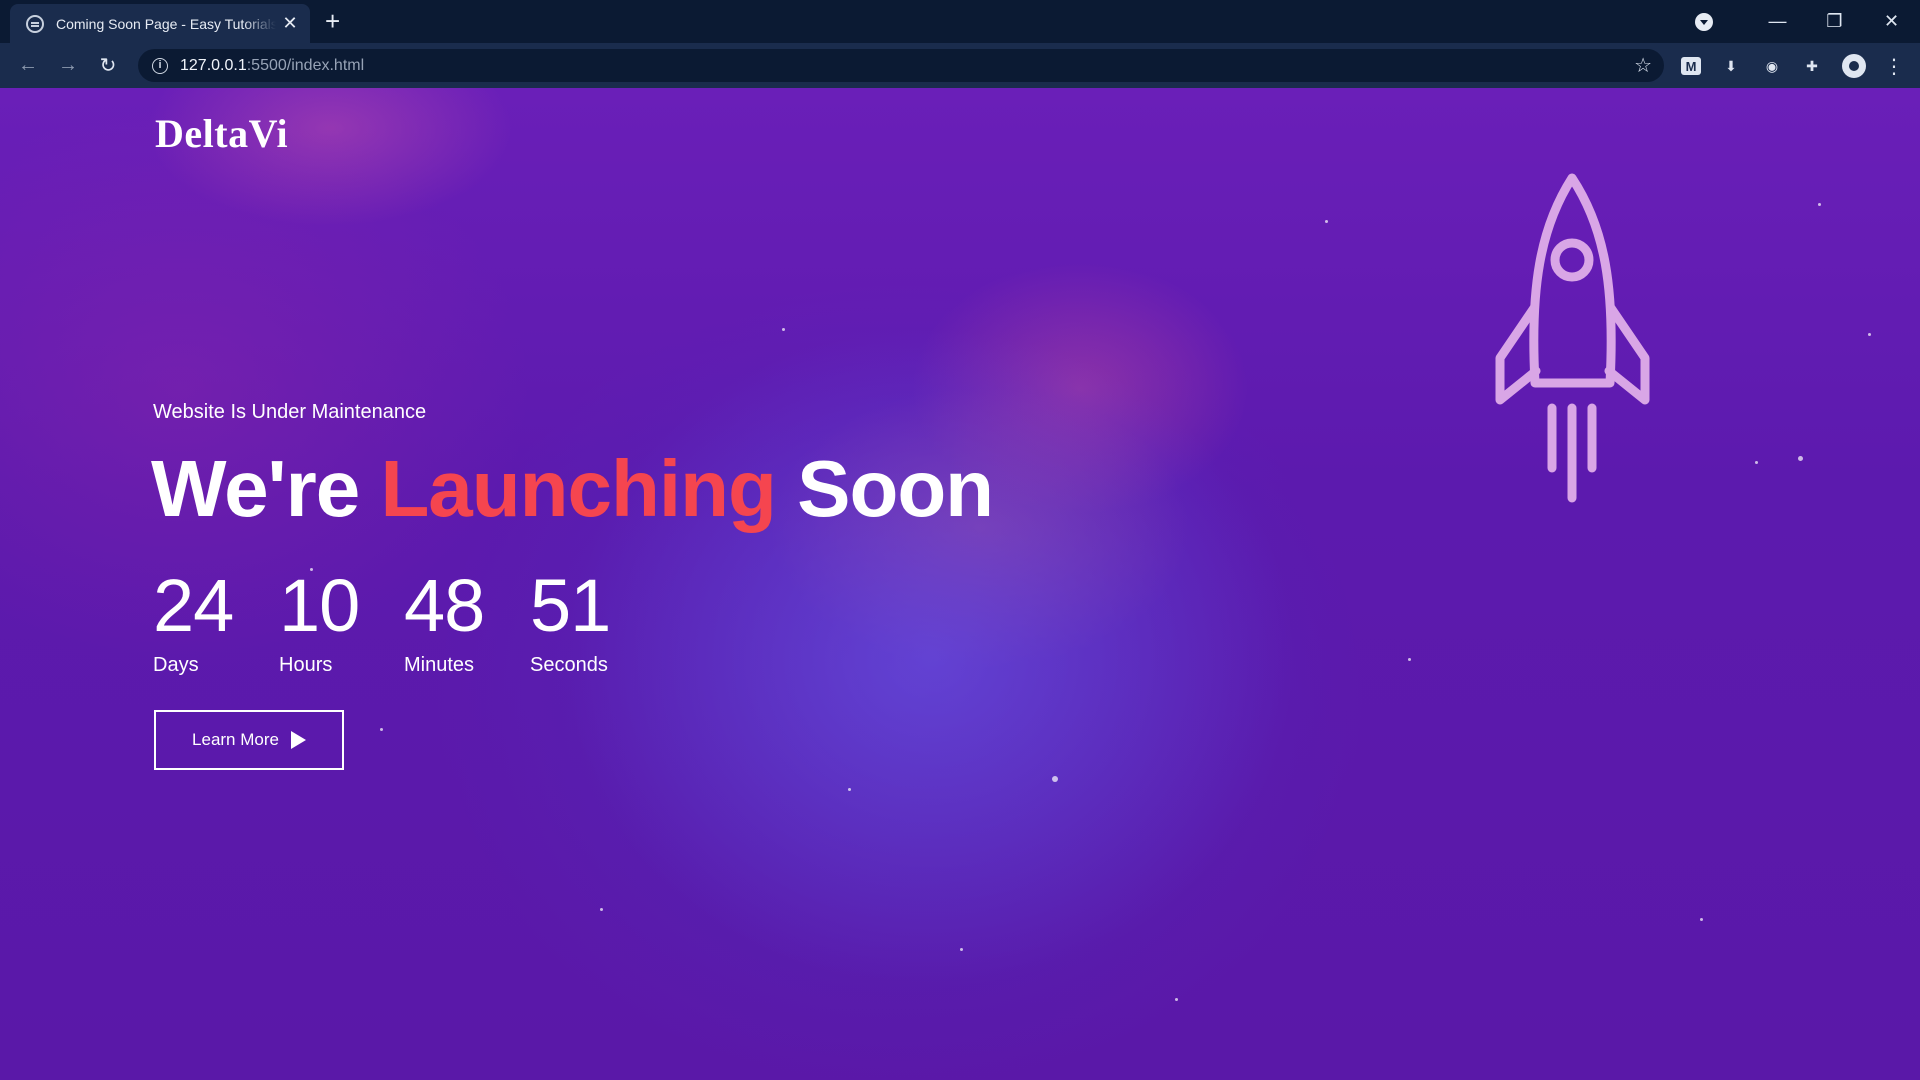 Image resolution: width=1920 pixels, height=1080 pixels. I want to click on countdown-seconds-value: 51, so click(570, 605).